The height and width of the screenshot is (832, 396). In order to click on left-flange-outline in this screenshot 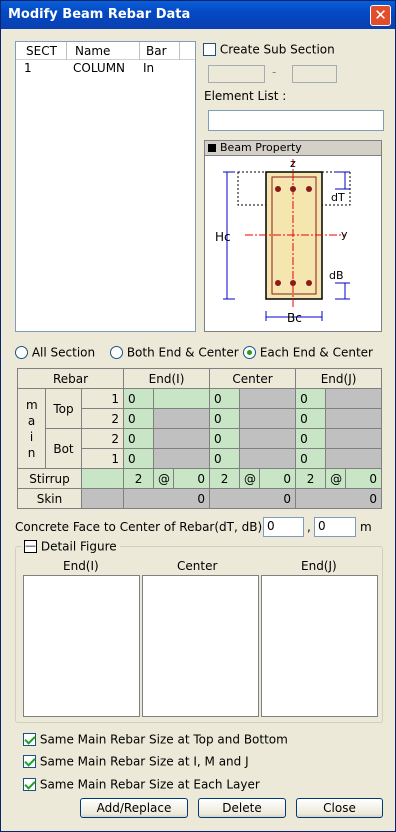, I will do `click(252, 188)`.